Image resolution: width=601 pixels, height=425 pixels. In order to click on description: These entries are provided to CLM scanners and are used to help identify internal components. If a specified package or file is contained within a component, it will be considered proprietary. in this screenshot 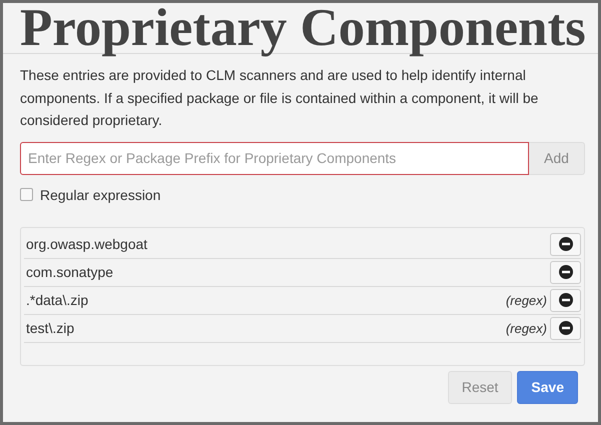, I will do `click(280, 98)`.